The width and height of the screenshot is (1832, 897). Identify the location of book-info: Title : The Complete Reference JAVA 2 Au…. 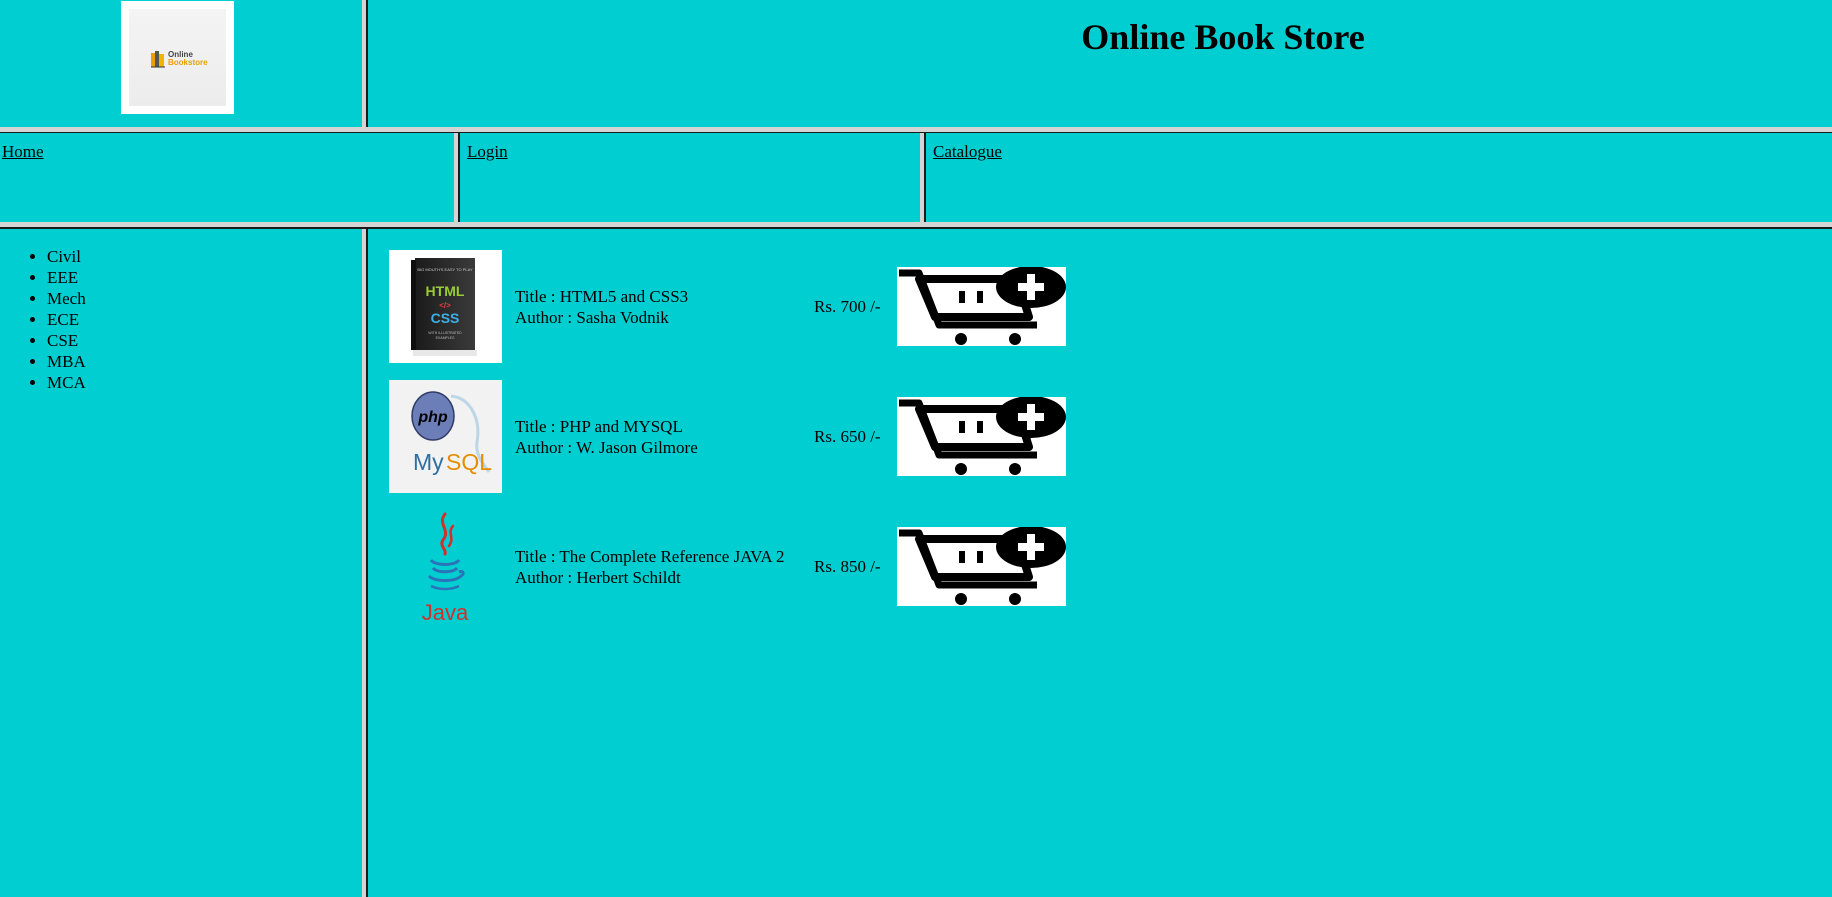
(649, 566).